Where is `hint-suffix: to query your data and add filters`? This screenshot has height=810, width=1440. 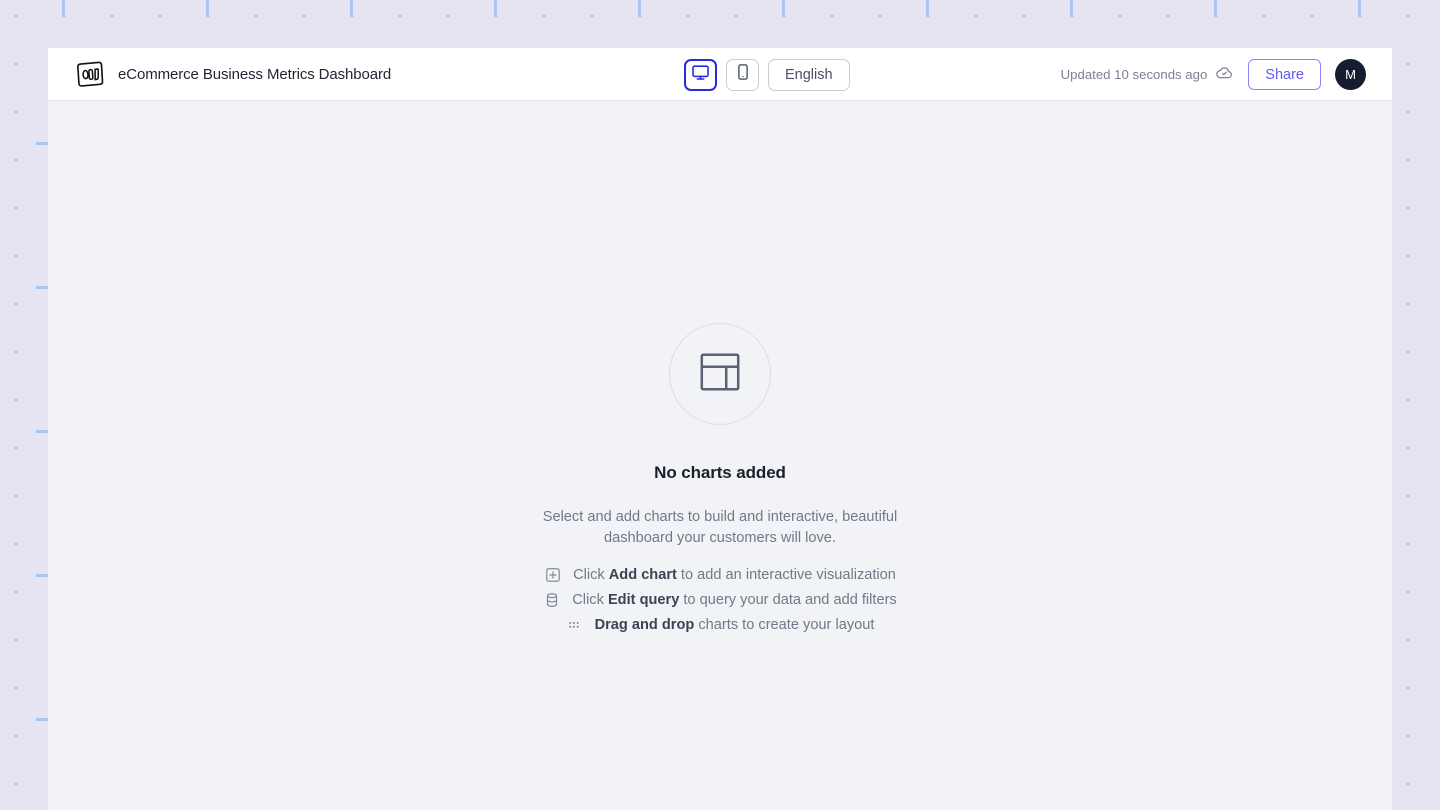
hint-suffix: to query your data and add filters is located at coordinates (788, 599).